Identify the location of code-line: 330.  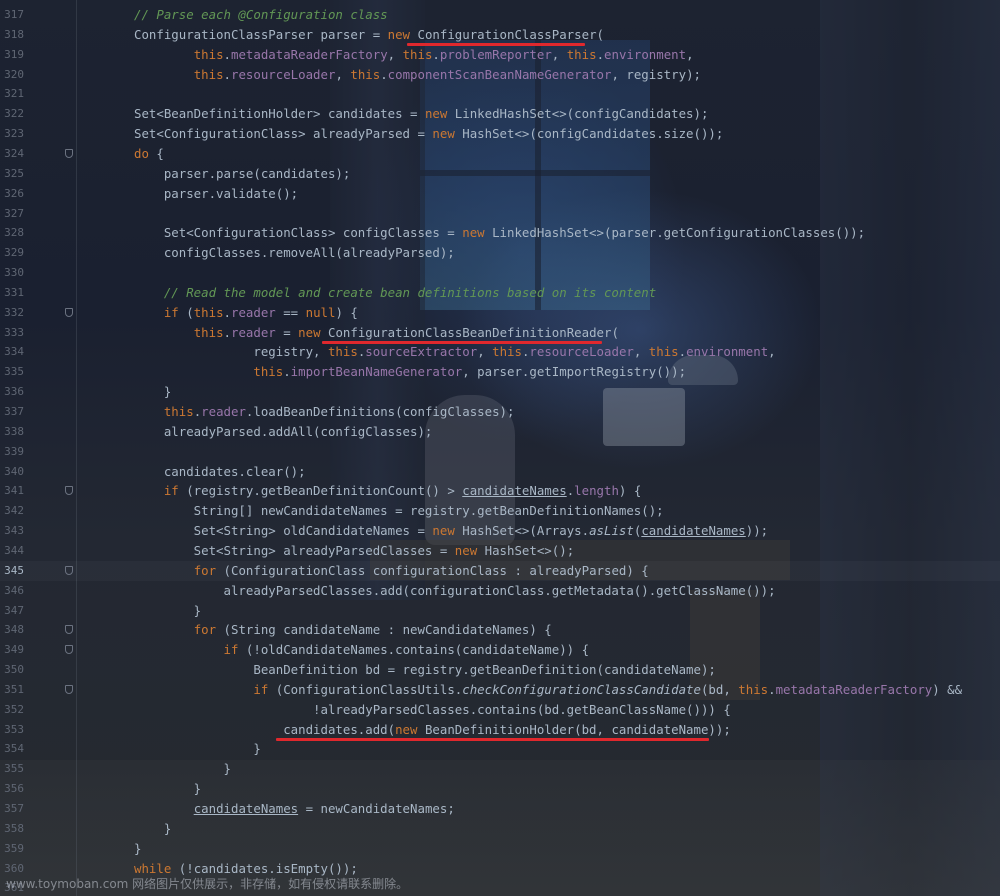
(500, 273).